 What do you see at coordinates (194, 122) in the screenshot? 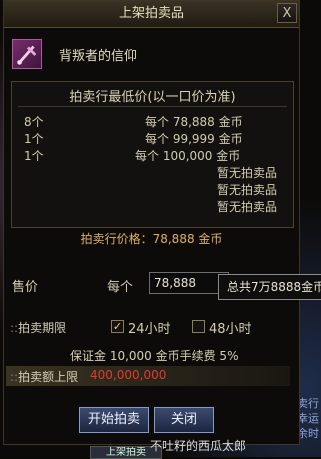
I see `row-price: 每个 78,888 金币` at bounding box center [194, 122].